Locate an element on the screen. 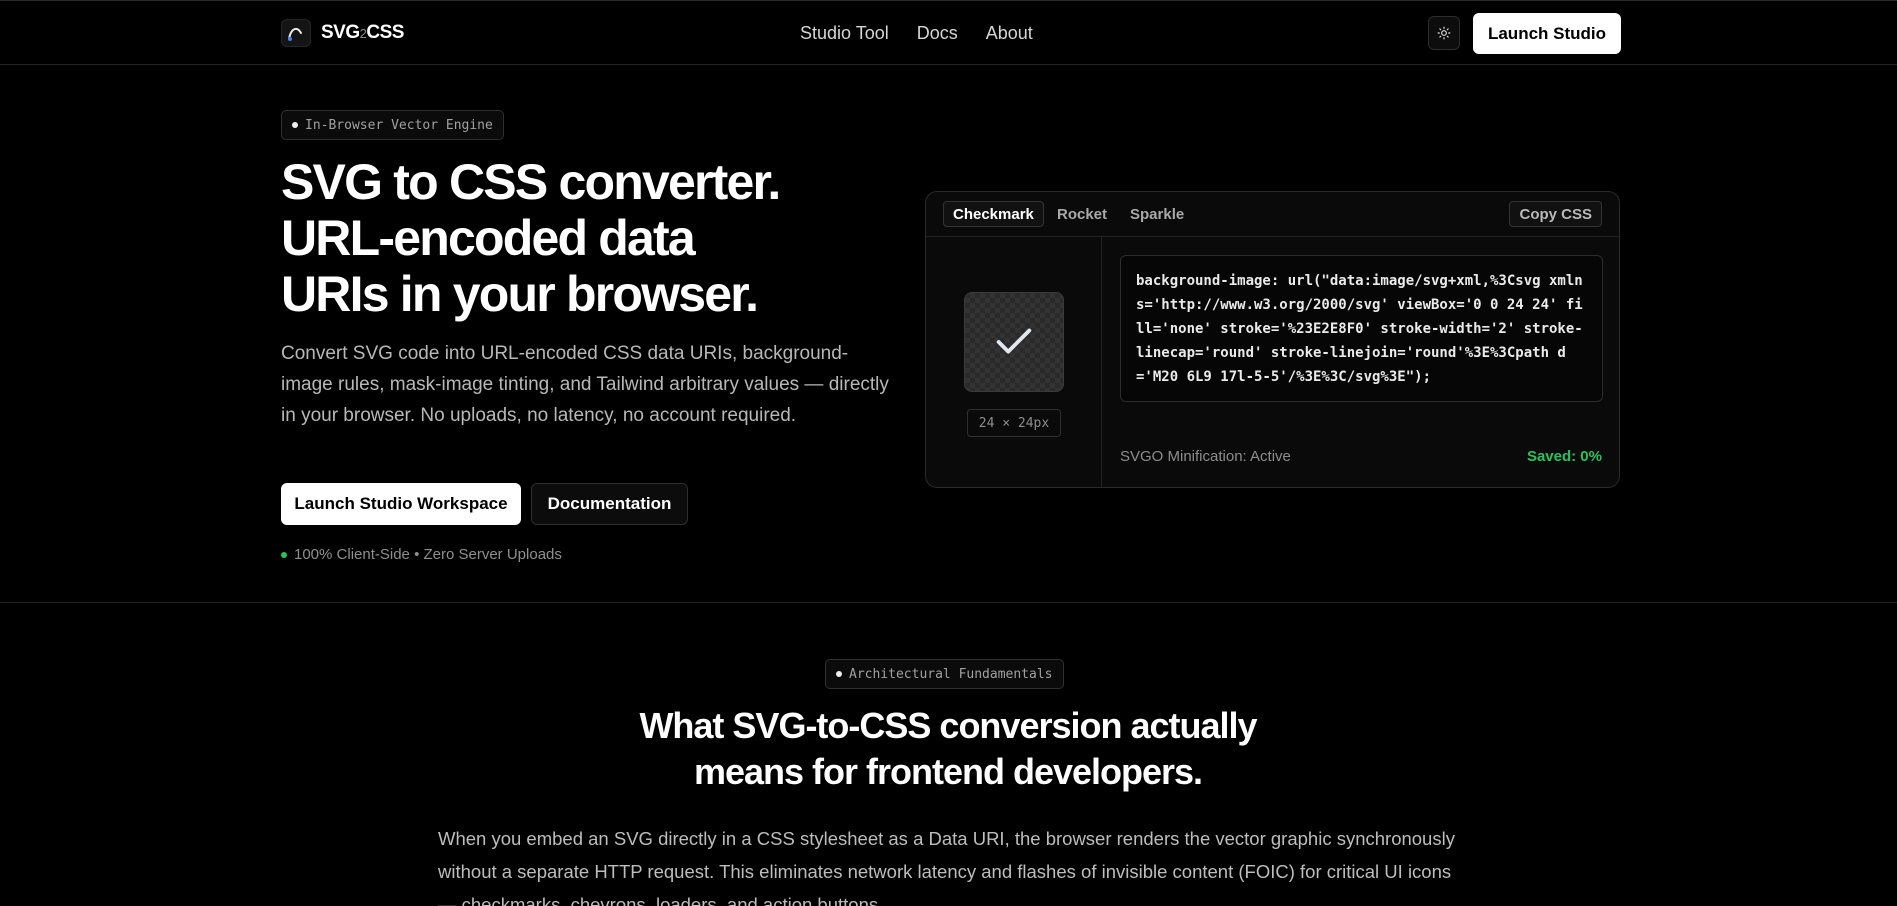  section-badge-label: Architectural Fundamentals is located at coordinates (951, 674).